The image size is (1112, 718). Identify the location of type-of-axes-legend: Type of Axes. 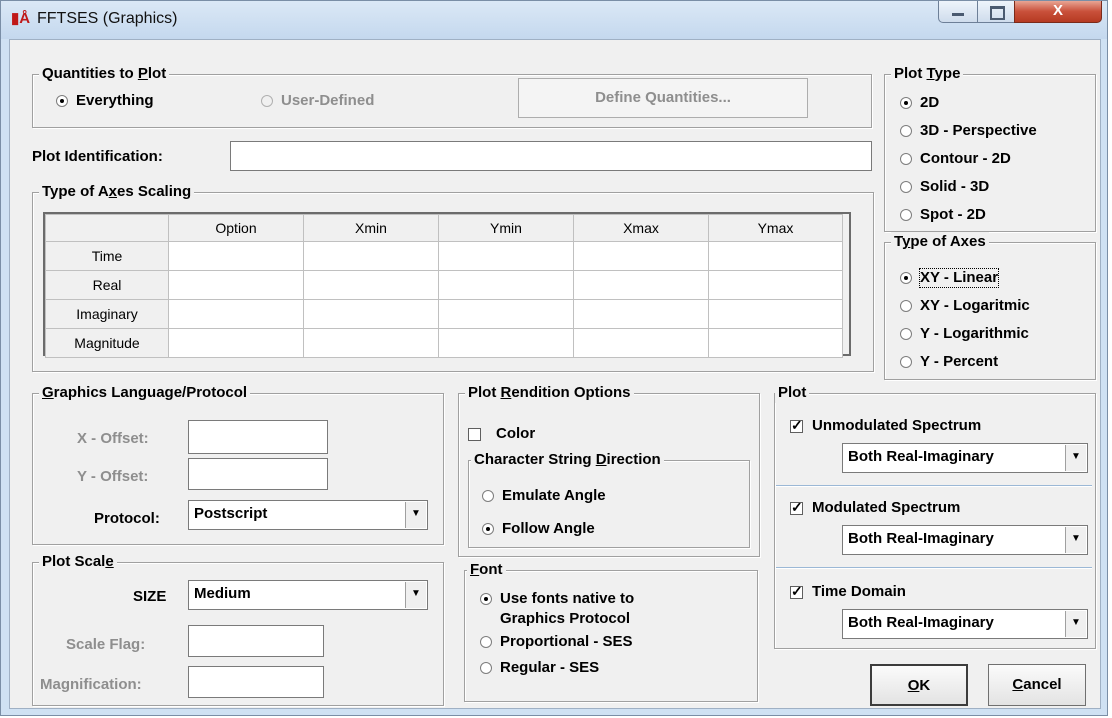
(940, 242).